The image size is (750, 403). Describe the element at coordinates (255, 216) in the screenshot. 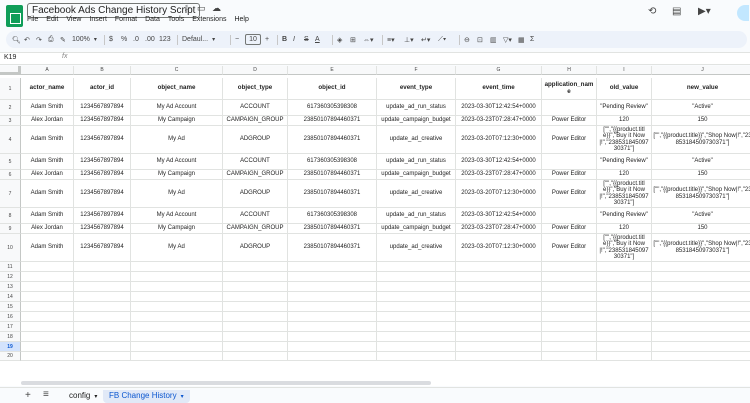

I see `table-cell: ACCOUNT` at that location.